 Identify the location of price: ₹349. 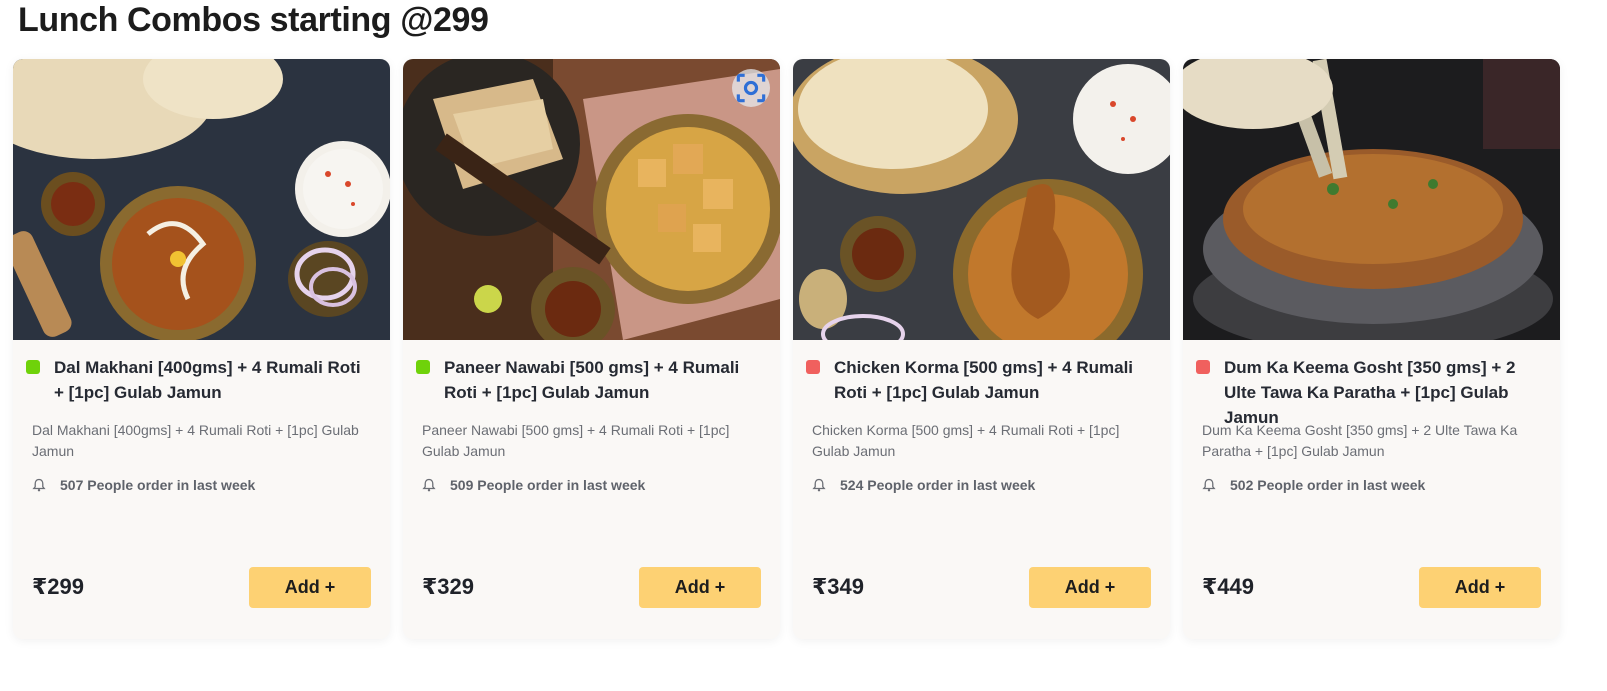
(838, 586).